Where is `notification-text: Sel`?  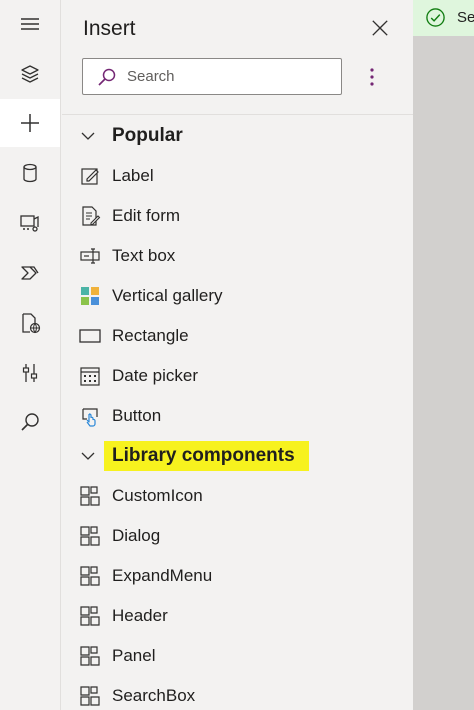
notification-text: Sel is located at coordinates (465, 17).